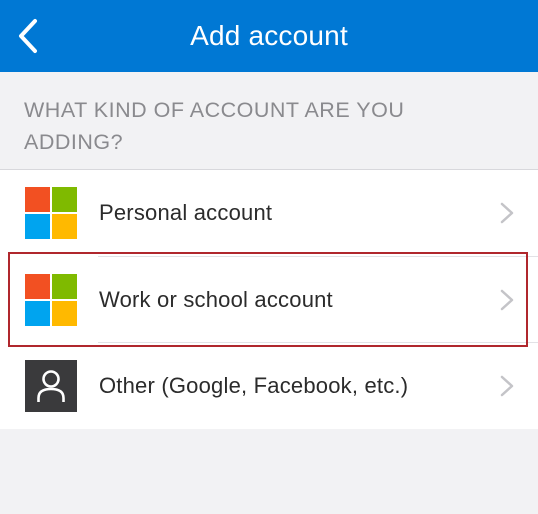 The height and width of the screenshot is (514, 538). Describe the element at coordinates (186, 212) in the screenshot. I see `account-option-label: Personal account` at that location.